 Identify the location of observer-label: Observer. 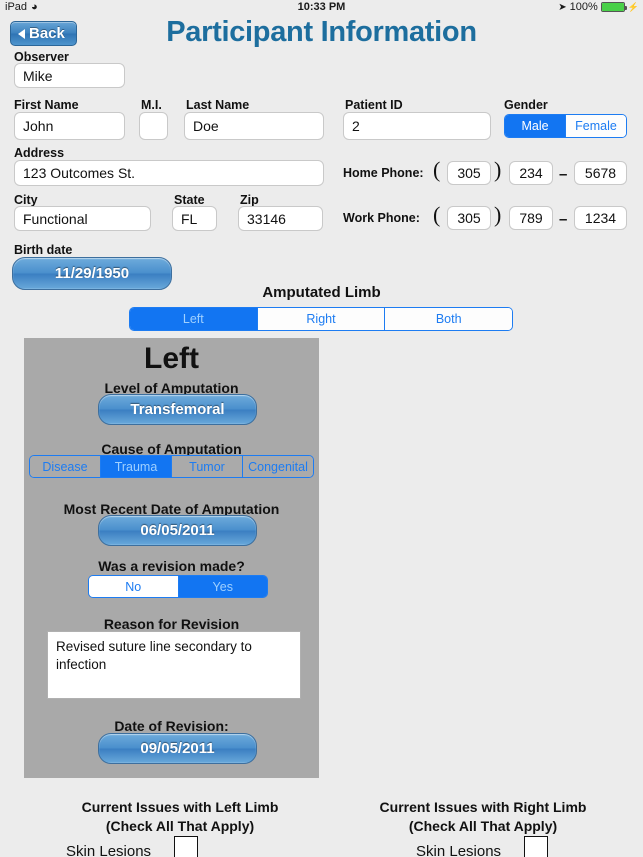
(41, 57).